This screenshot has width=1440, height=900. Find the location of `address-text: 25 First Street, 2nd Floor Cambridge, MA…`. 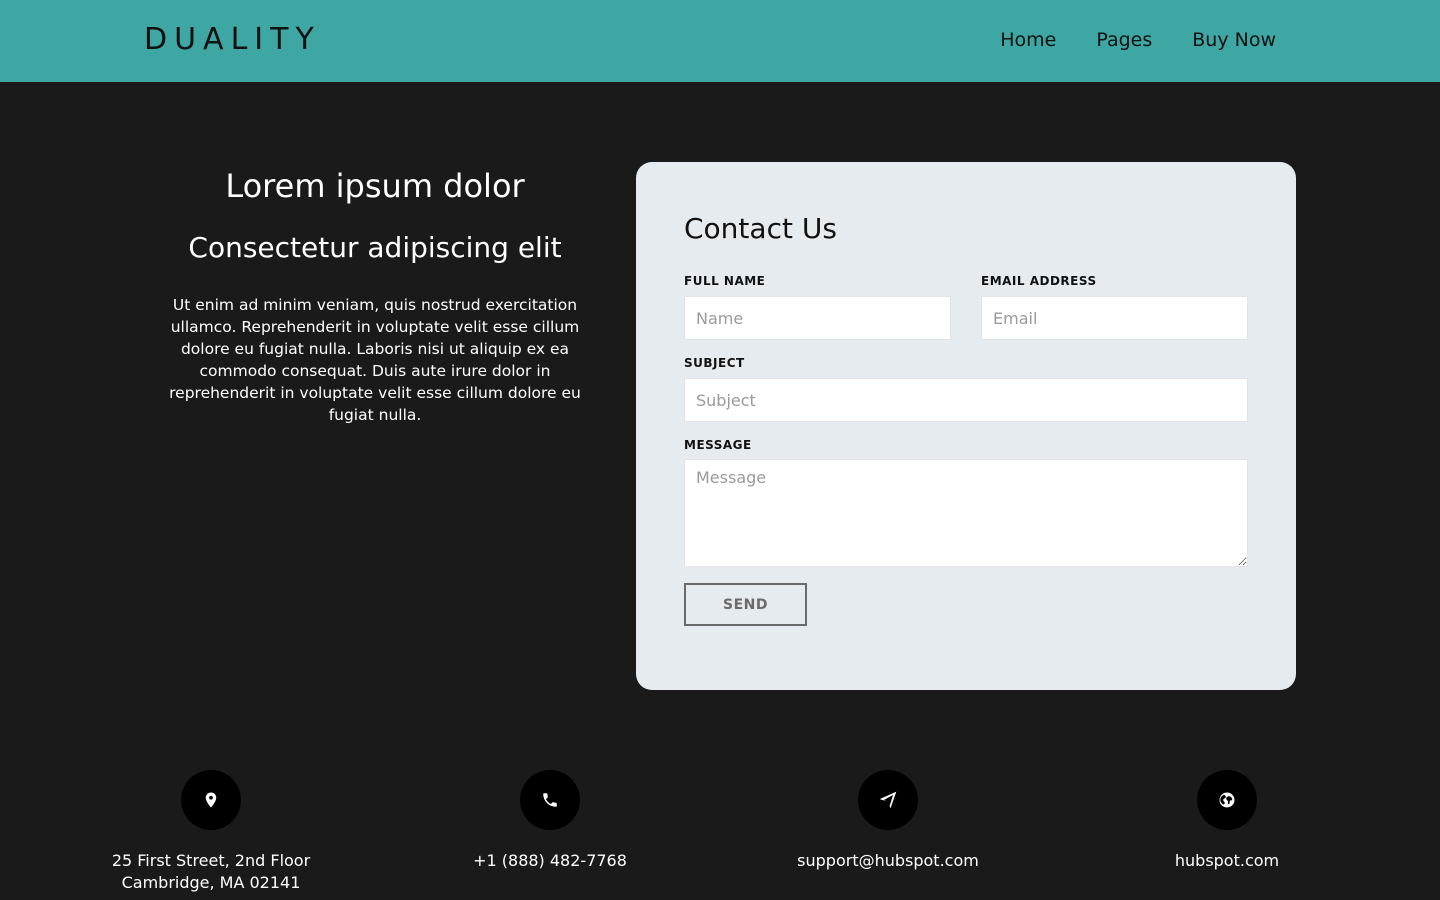

address-text: 25 First Street, 2nd Floor Cambridge, MA… is located at coordinates (211, 872).